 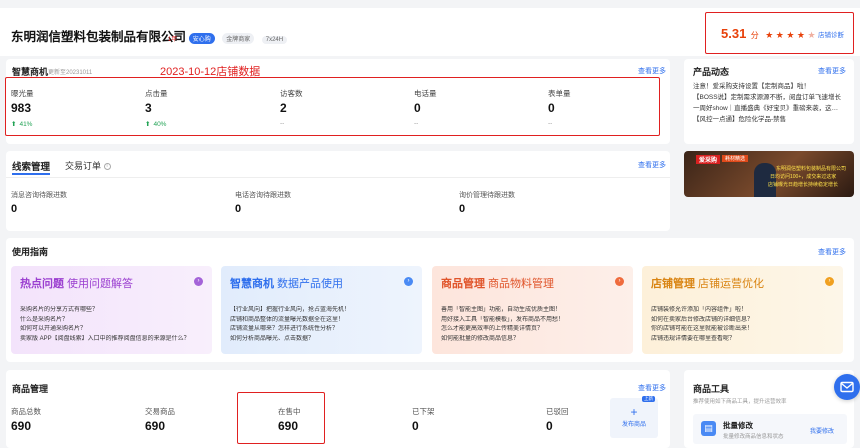 What do you see at coordinates (711, 389) in the screenshot?
I see `tools-title: 商品工具` at bounding box center [711, 389].